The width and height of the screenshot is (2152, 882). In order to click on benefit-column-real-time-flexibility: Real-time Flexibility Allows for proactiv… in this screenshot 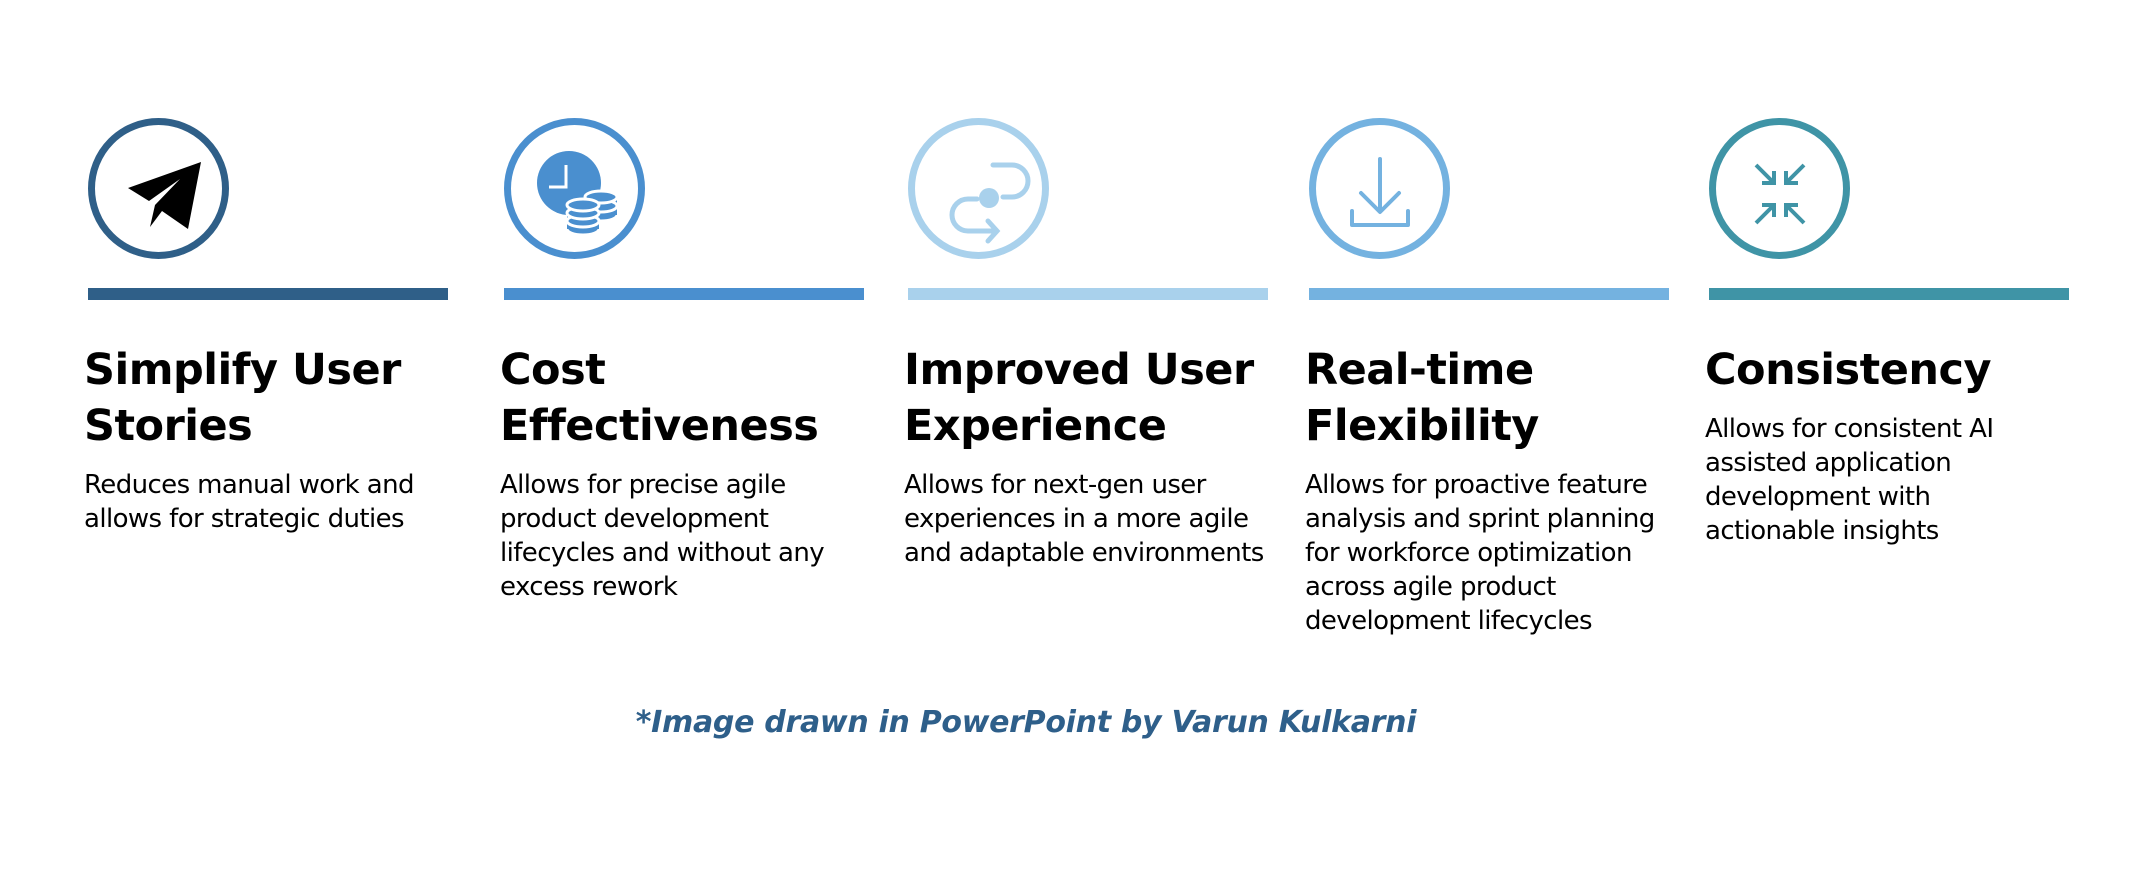, I will do `click(1487, 350)`.